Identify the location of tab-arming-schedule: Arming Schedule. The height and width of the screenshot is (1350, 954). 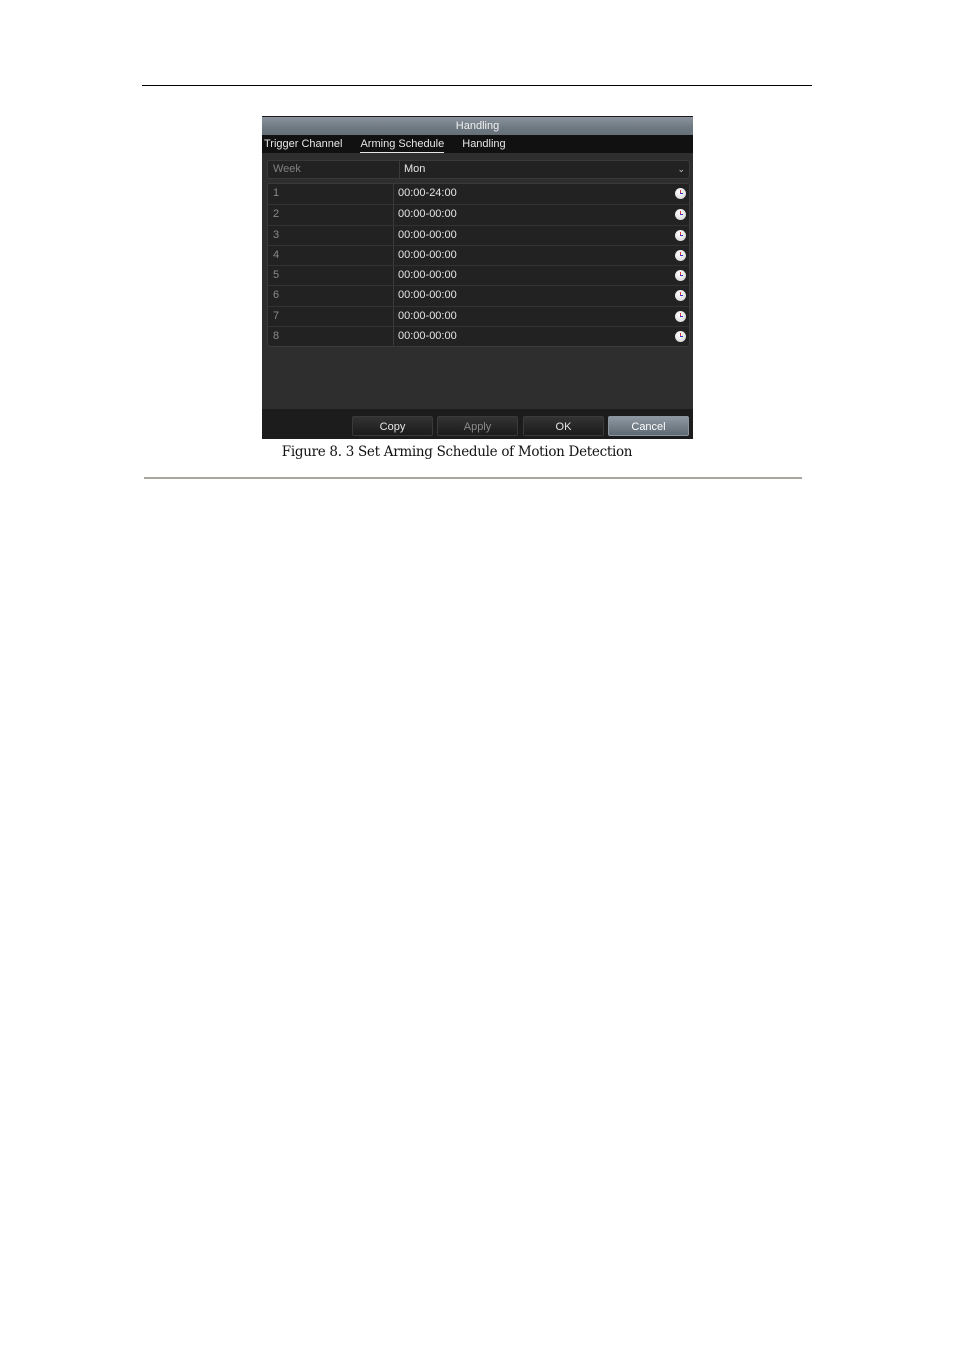
(402, 144).